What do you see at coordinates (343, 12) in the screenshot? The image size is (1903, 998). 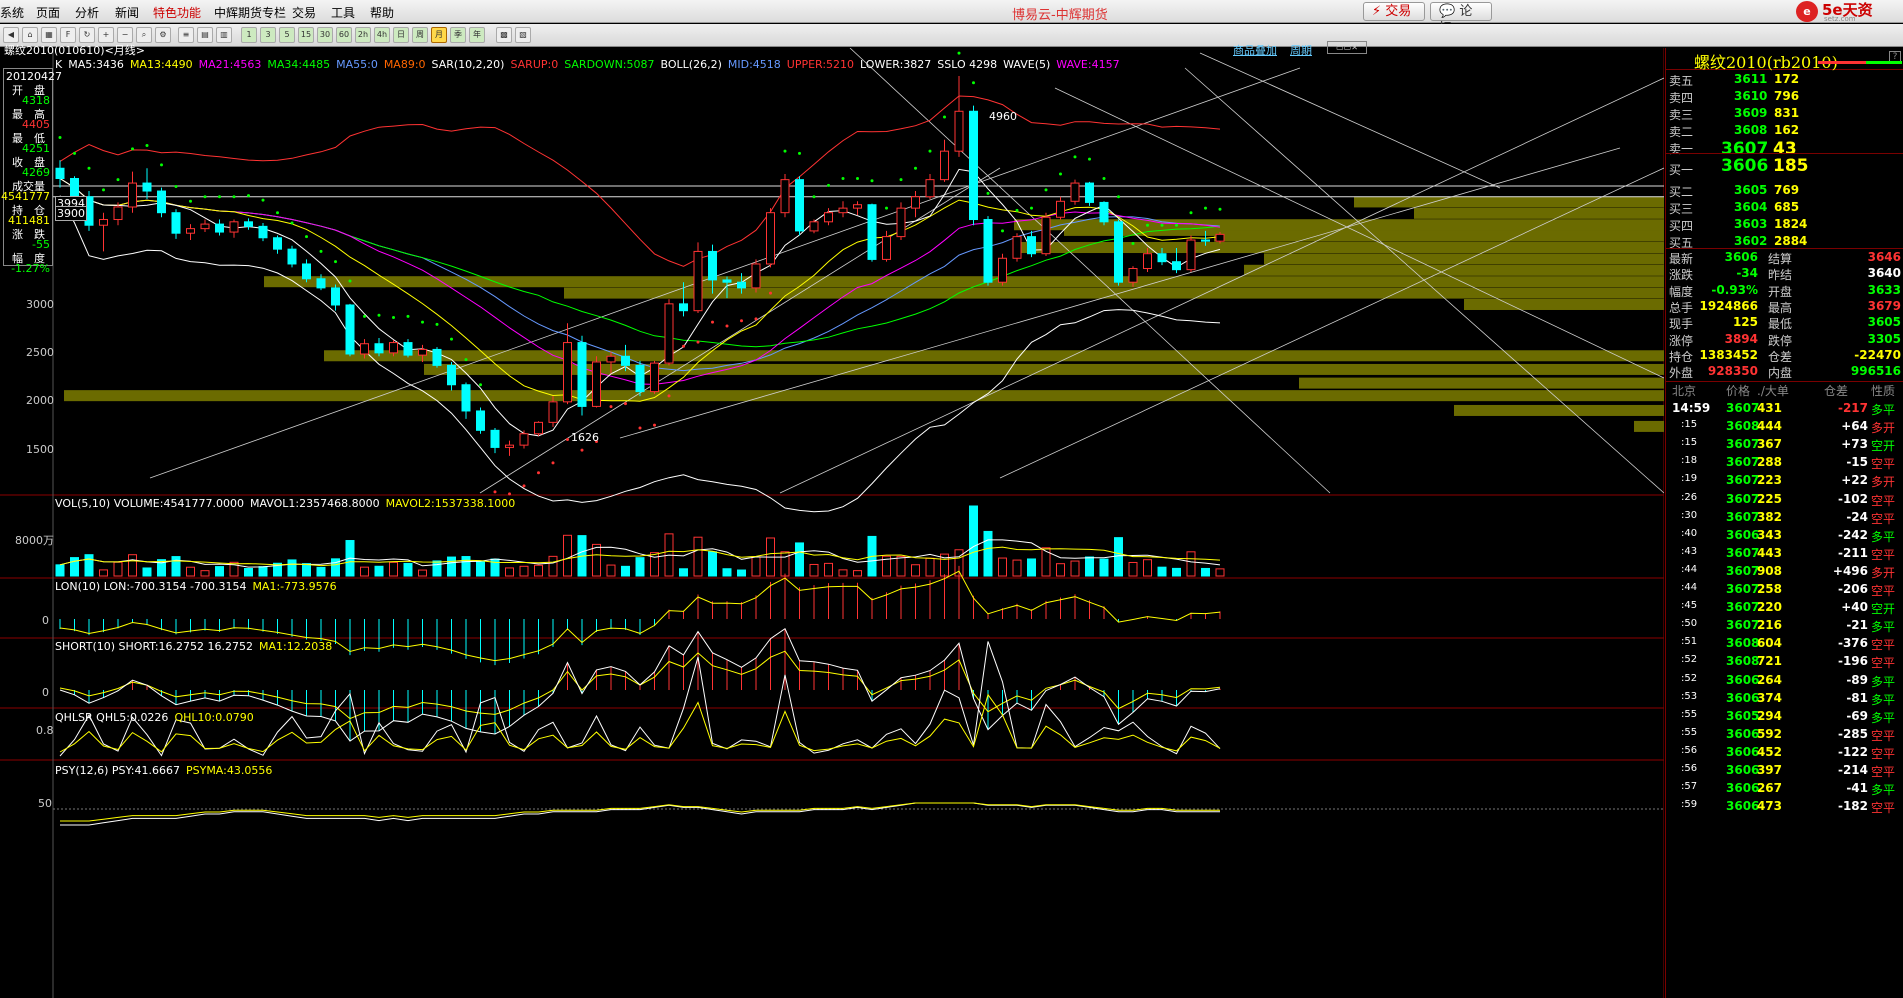 I see `menu-tools: 工具` at bounding box center [343, 12].